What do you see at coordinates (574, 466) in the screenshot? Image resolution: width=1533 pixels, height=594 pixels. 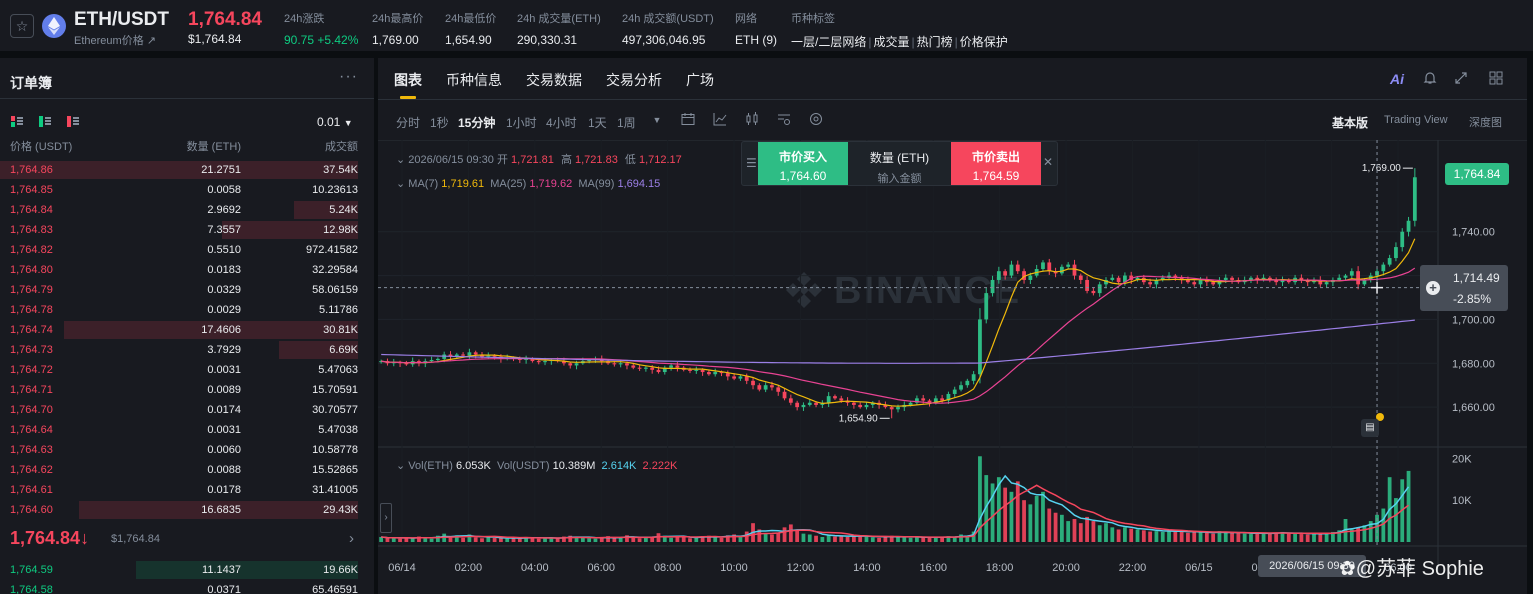 I see `vol-usdt-value: 10.389M` at bounding box center [574, 466].